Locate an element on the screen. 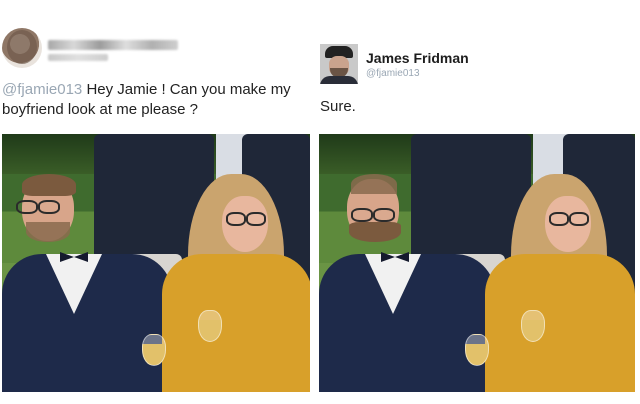 Image resolution: width=640 pixels, height=404 pixels. redacted-display-name is located at coordinates (113, 45).